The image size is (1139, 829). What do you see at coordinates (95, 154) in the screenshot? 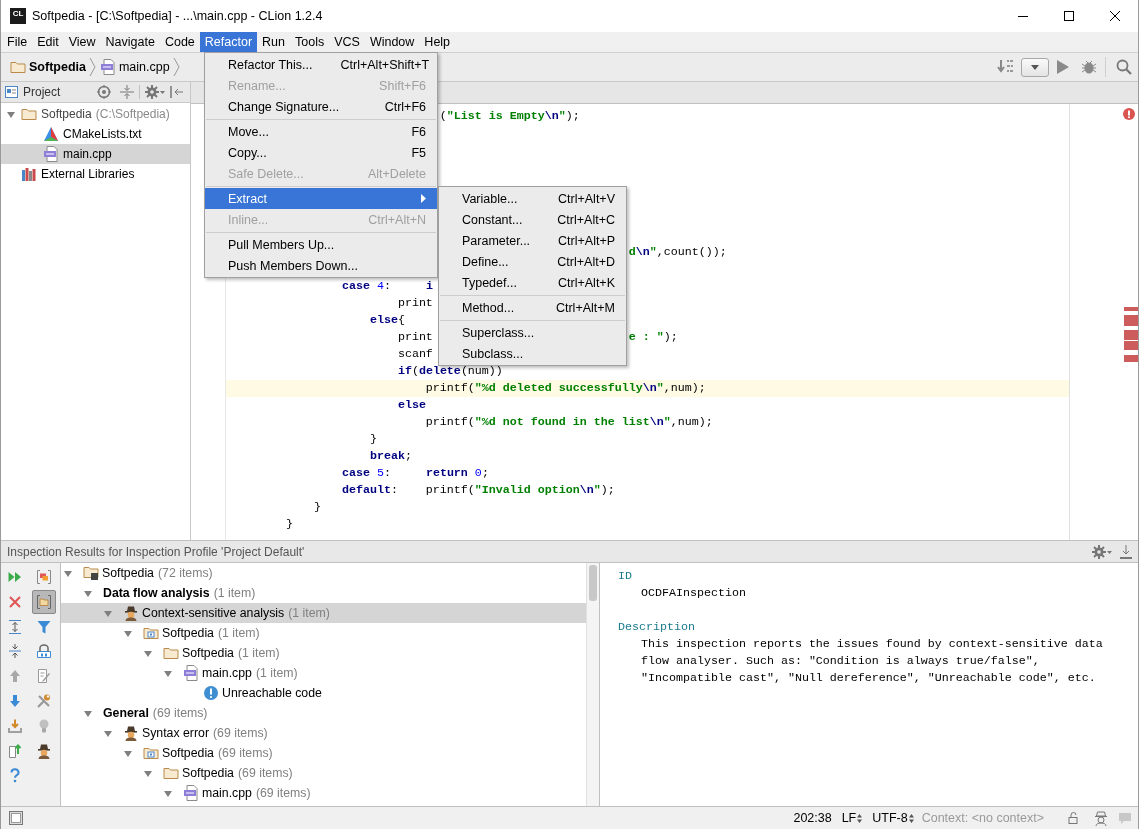
I see `tree-item: main.cpp` at bounding box center [95, 154].